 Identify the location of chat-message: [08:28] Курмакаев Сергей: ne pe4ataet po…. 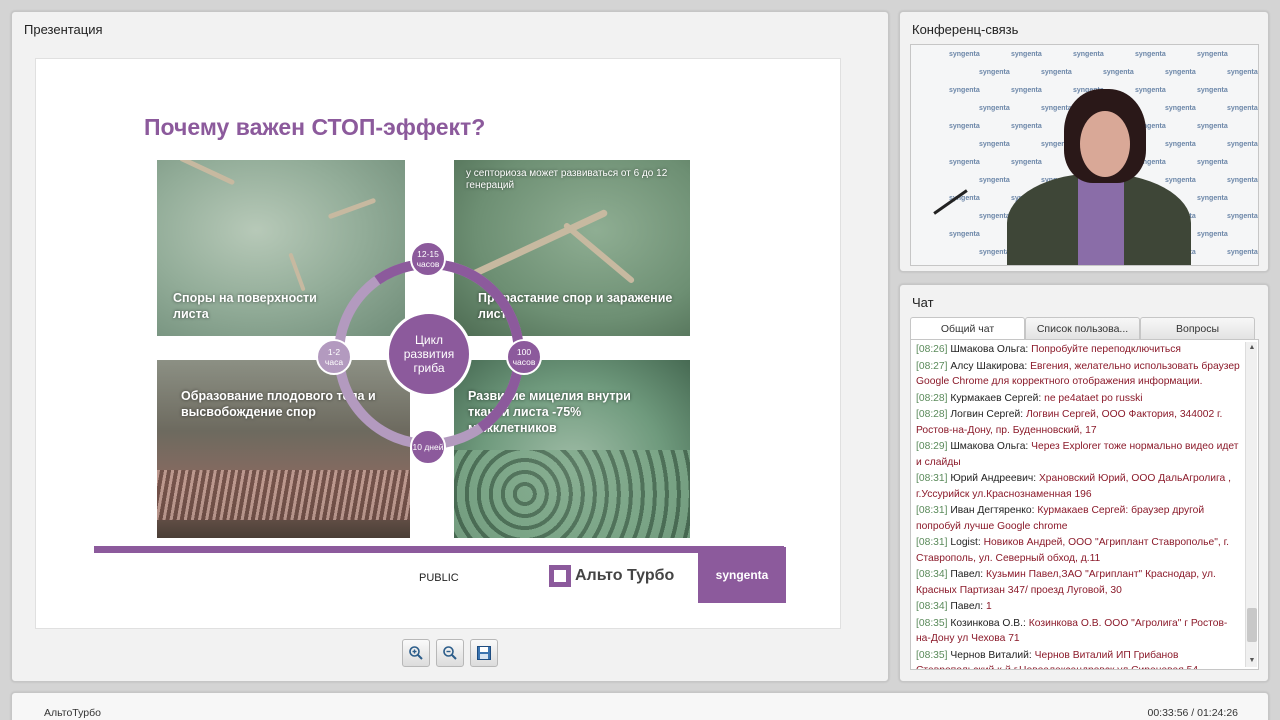
(1078, 399).